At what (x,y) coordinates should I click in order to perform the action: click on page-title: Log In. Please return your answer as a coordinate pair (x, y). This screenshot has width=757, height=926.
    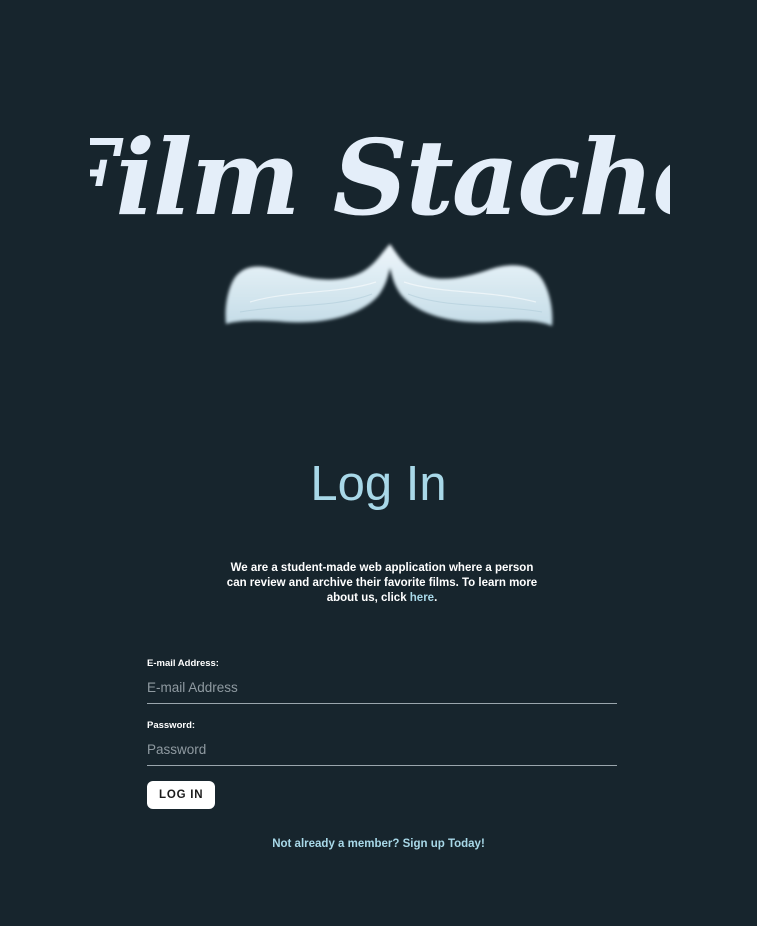
    Looking at the image, I should click on (378, 484).